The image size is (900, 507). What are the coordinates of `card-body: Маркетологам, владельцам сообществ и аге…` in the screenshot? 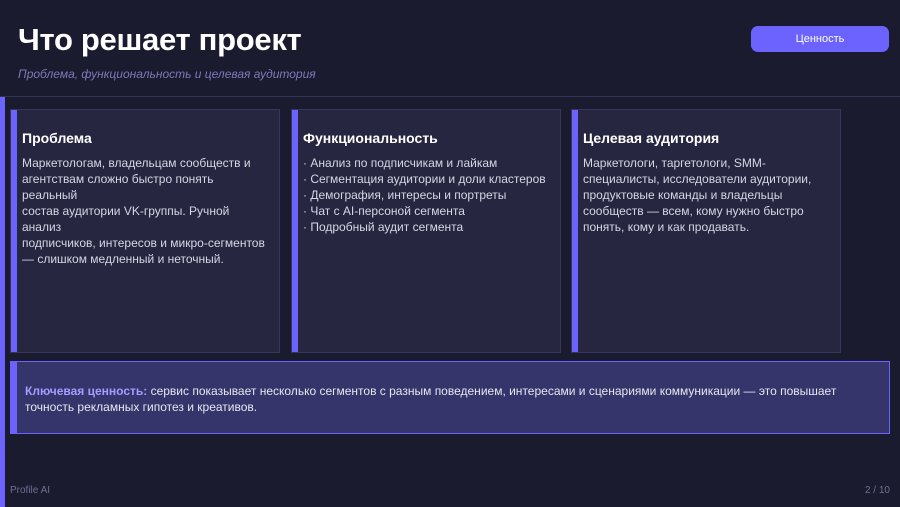 It's located at (146, 211).